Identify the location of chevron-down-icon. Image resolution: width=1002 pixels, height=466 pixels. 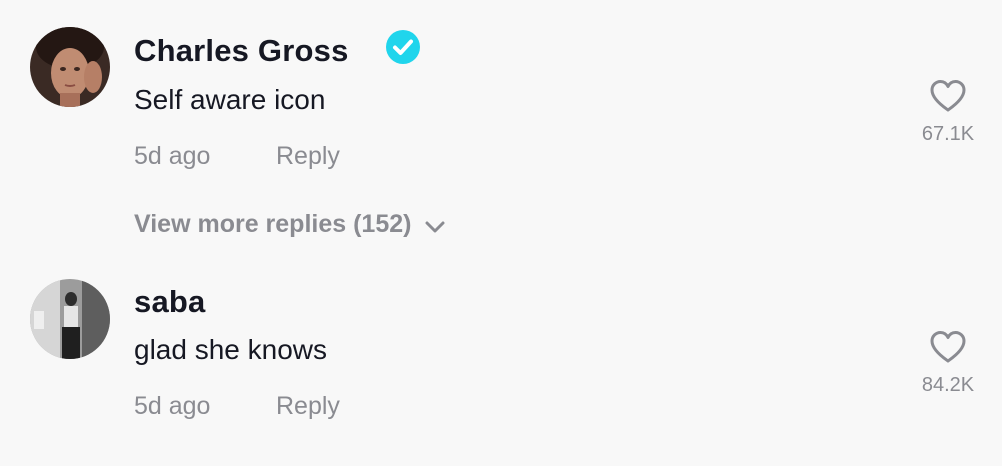
(435, 226).